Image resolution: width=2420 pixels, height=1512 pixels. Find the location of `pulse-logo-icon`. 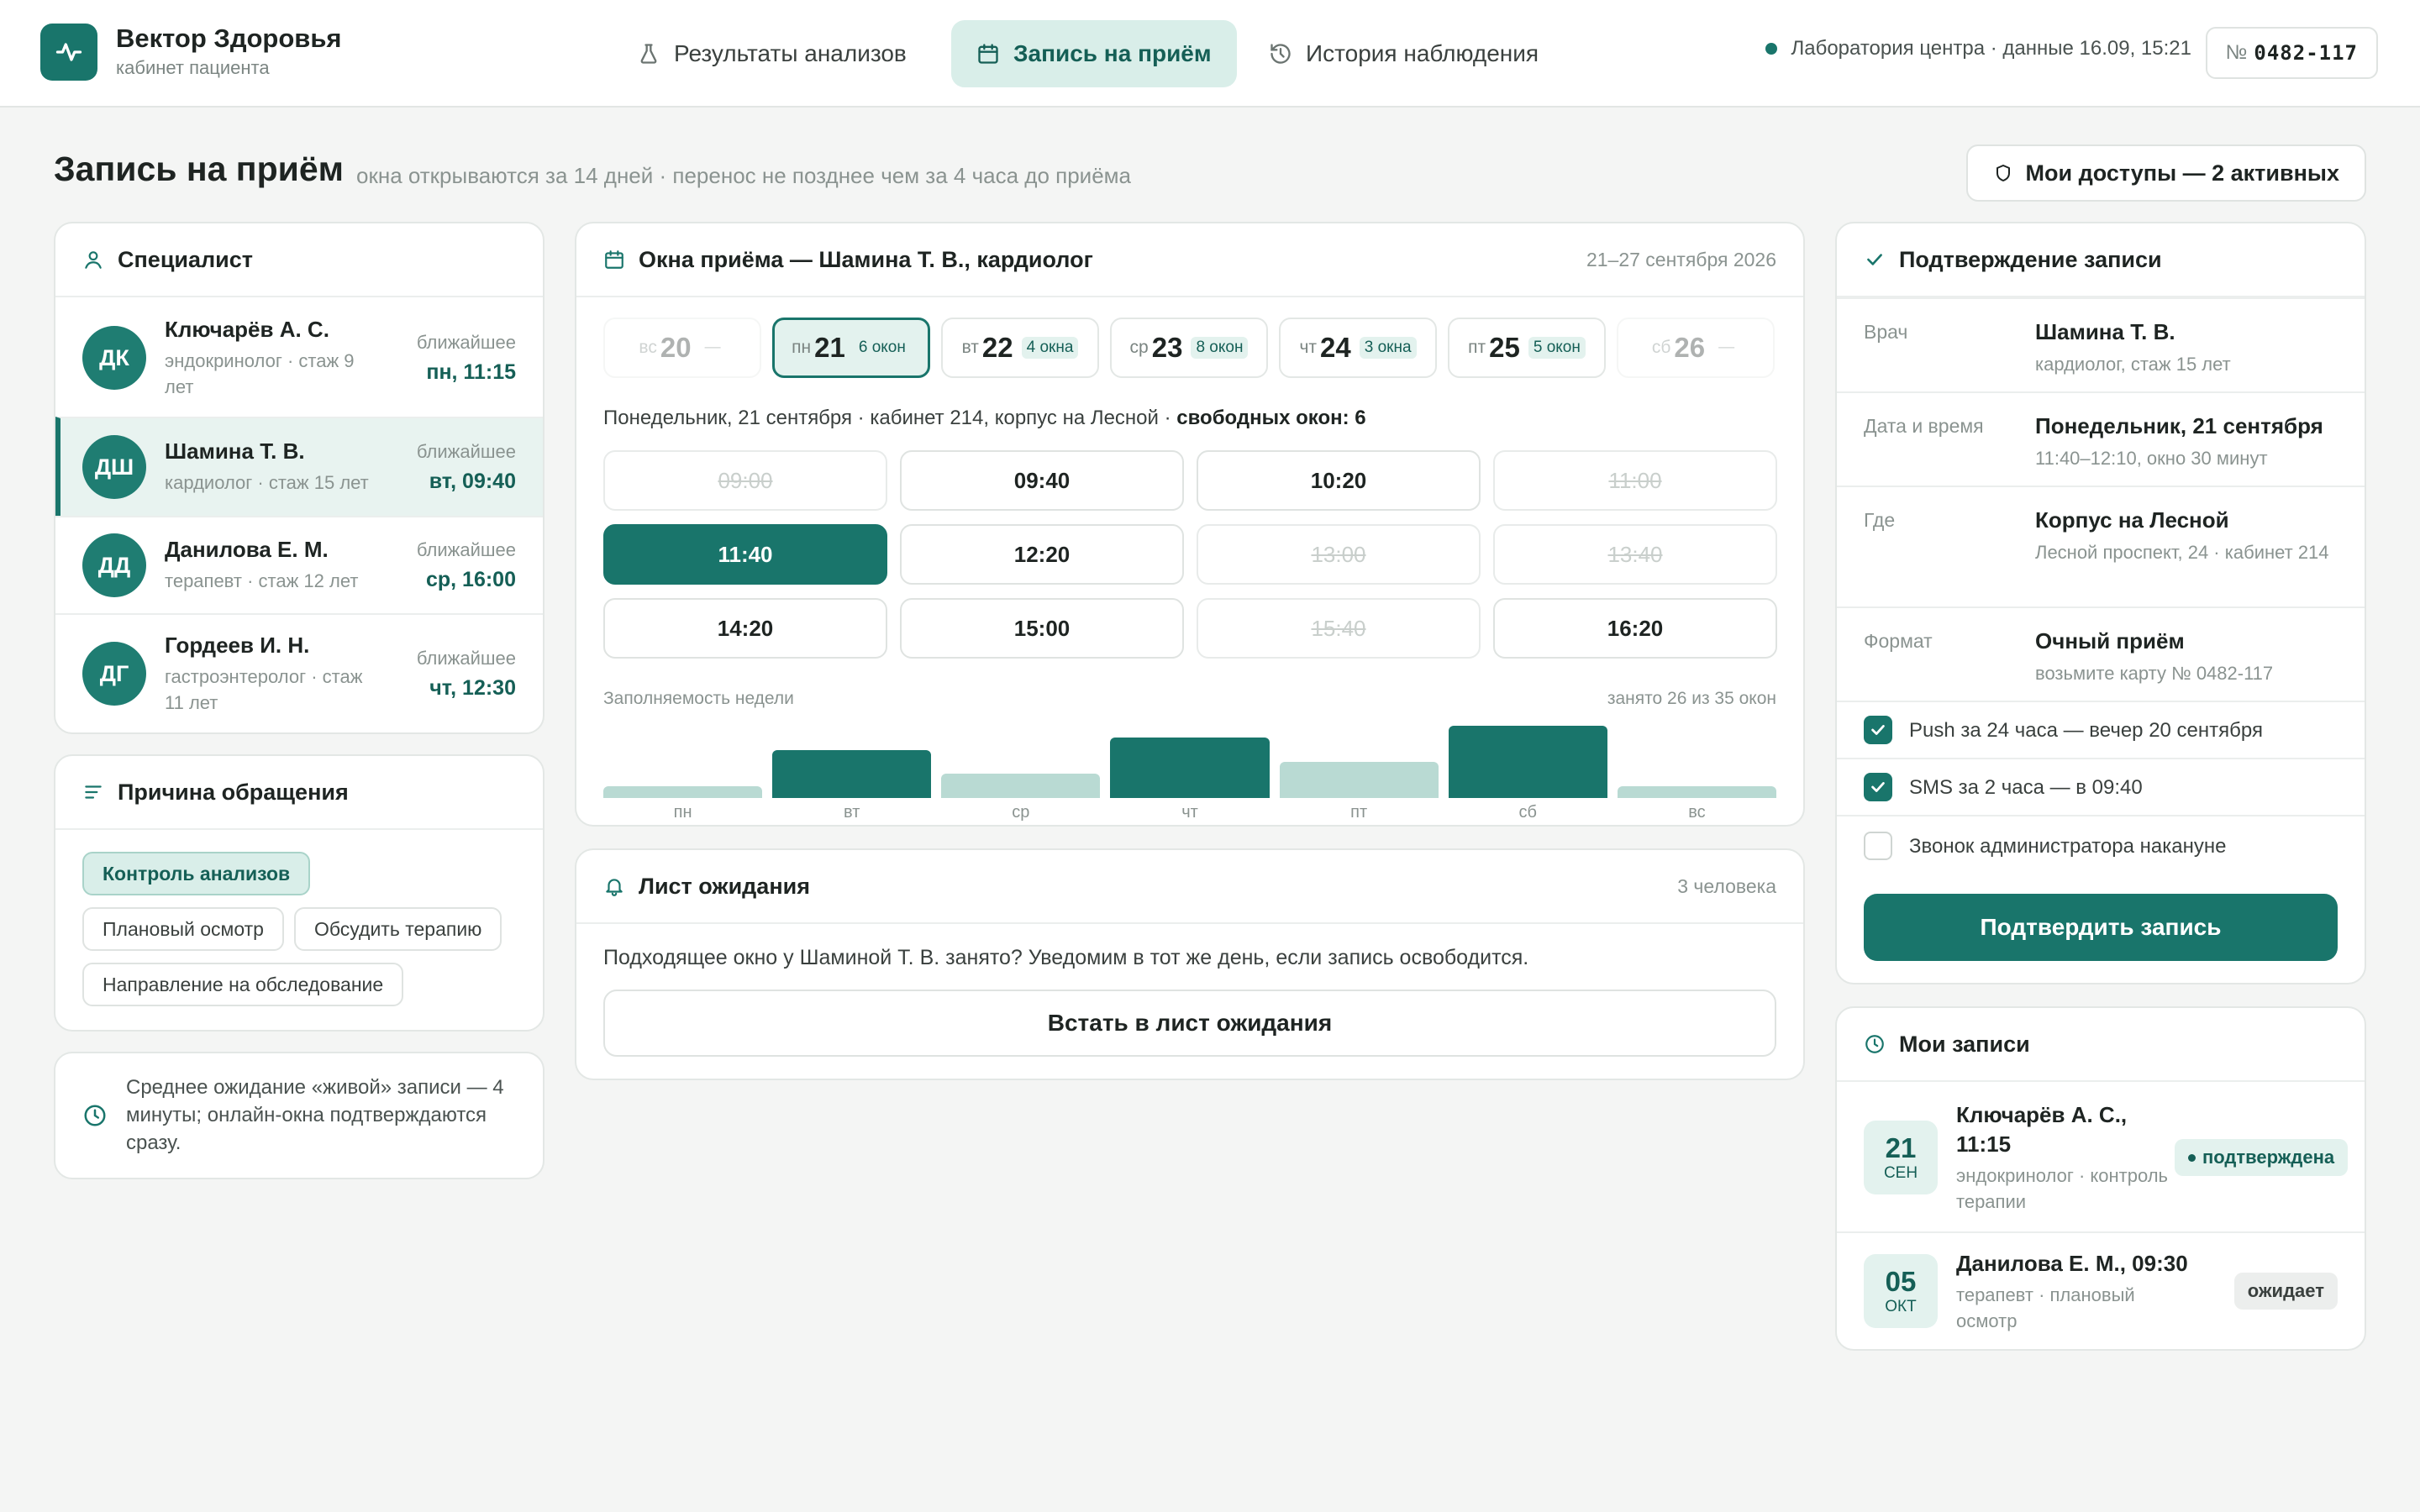

pulse-logo-icon is located at coordinates (68, 52).